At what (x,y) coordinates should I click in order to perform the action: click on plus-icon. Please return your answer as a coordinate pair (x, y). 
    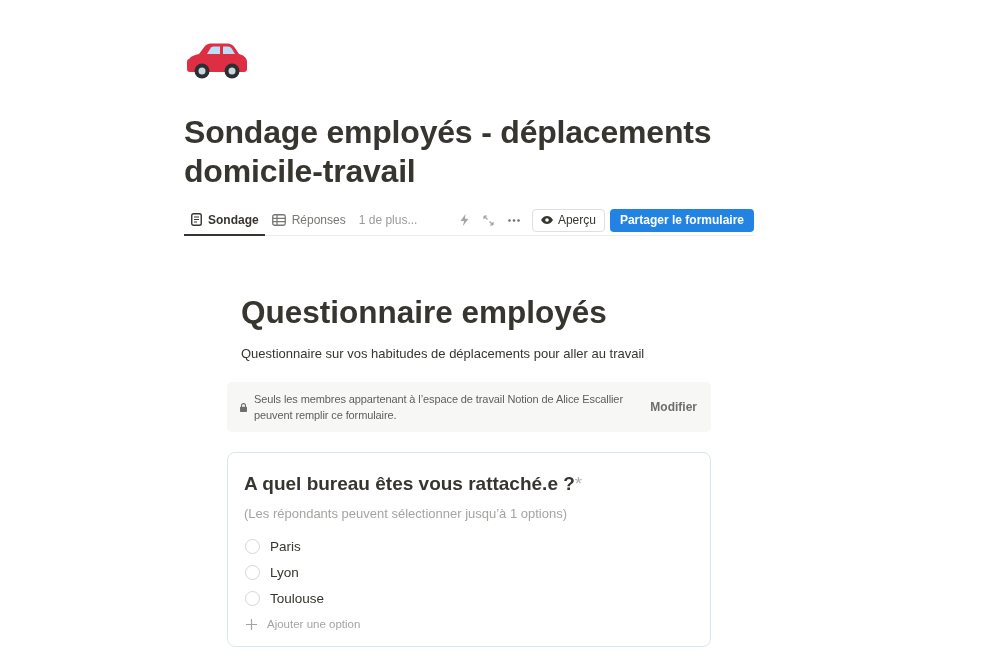
    Looking at the image, I should click on (251, 624).